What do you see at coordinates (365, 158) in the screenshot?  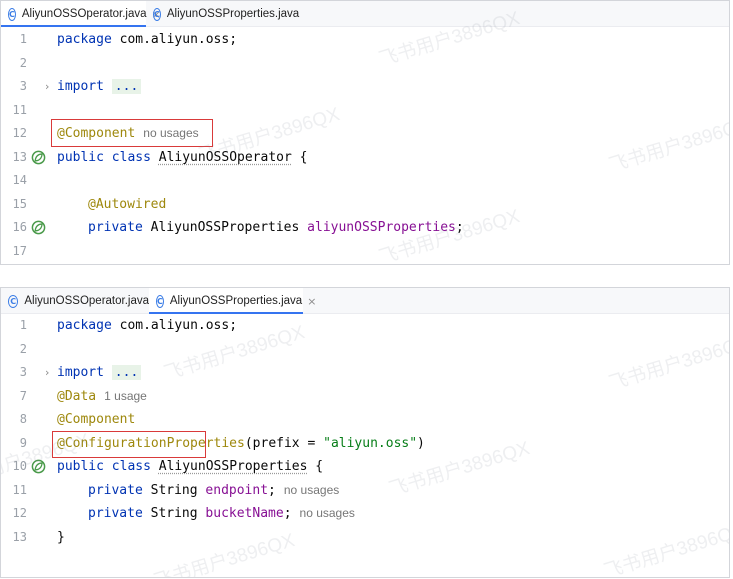 I see `code-line: 13 public class AliyunOSSOperator {` at bounding box center [365, 158].